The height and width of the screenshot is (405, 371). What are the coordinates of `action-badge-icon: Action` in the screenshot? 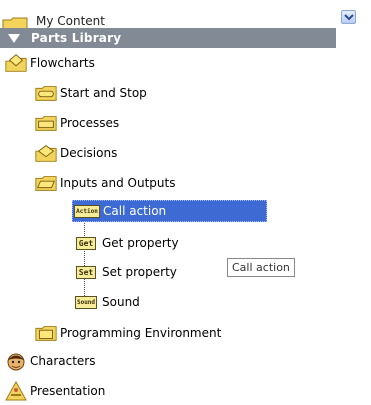 It's located at (87, 211).